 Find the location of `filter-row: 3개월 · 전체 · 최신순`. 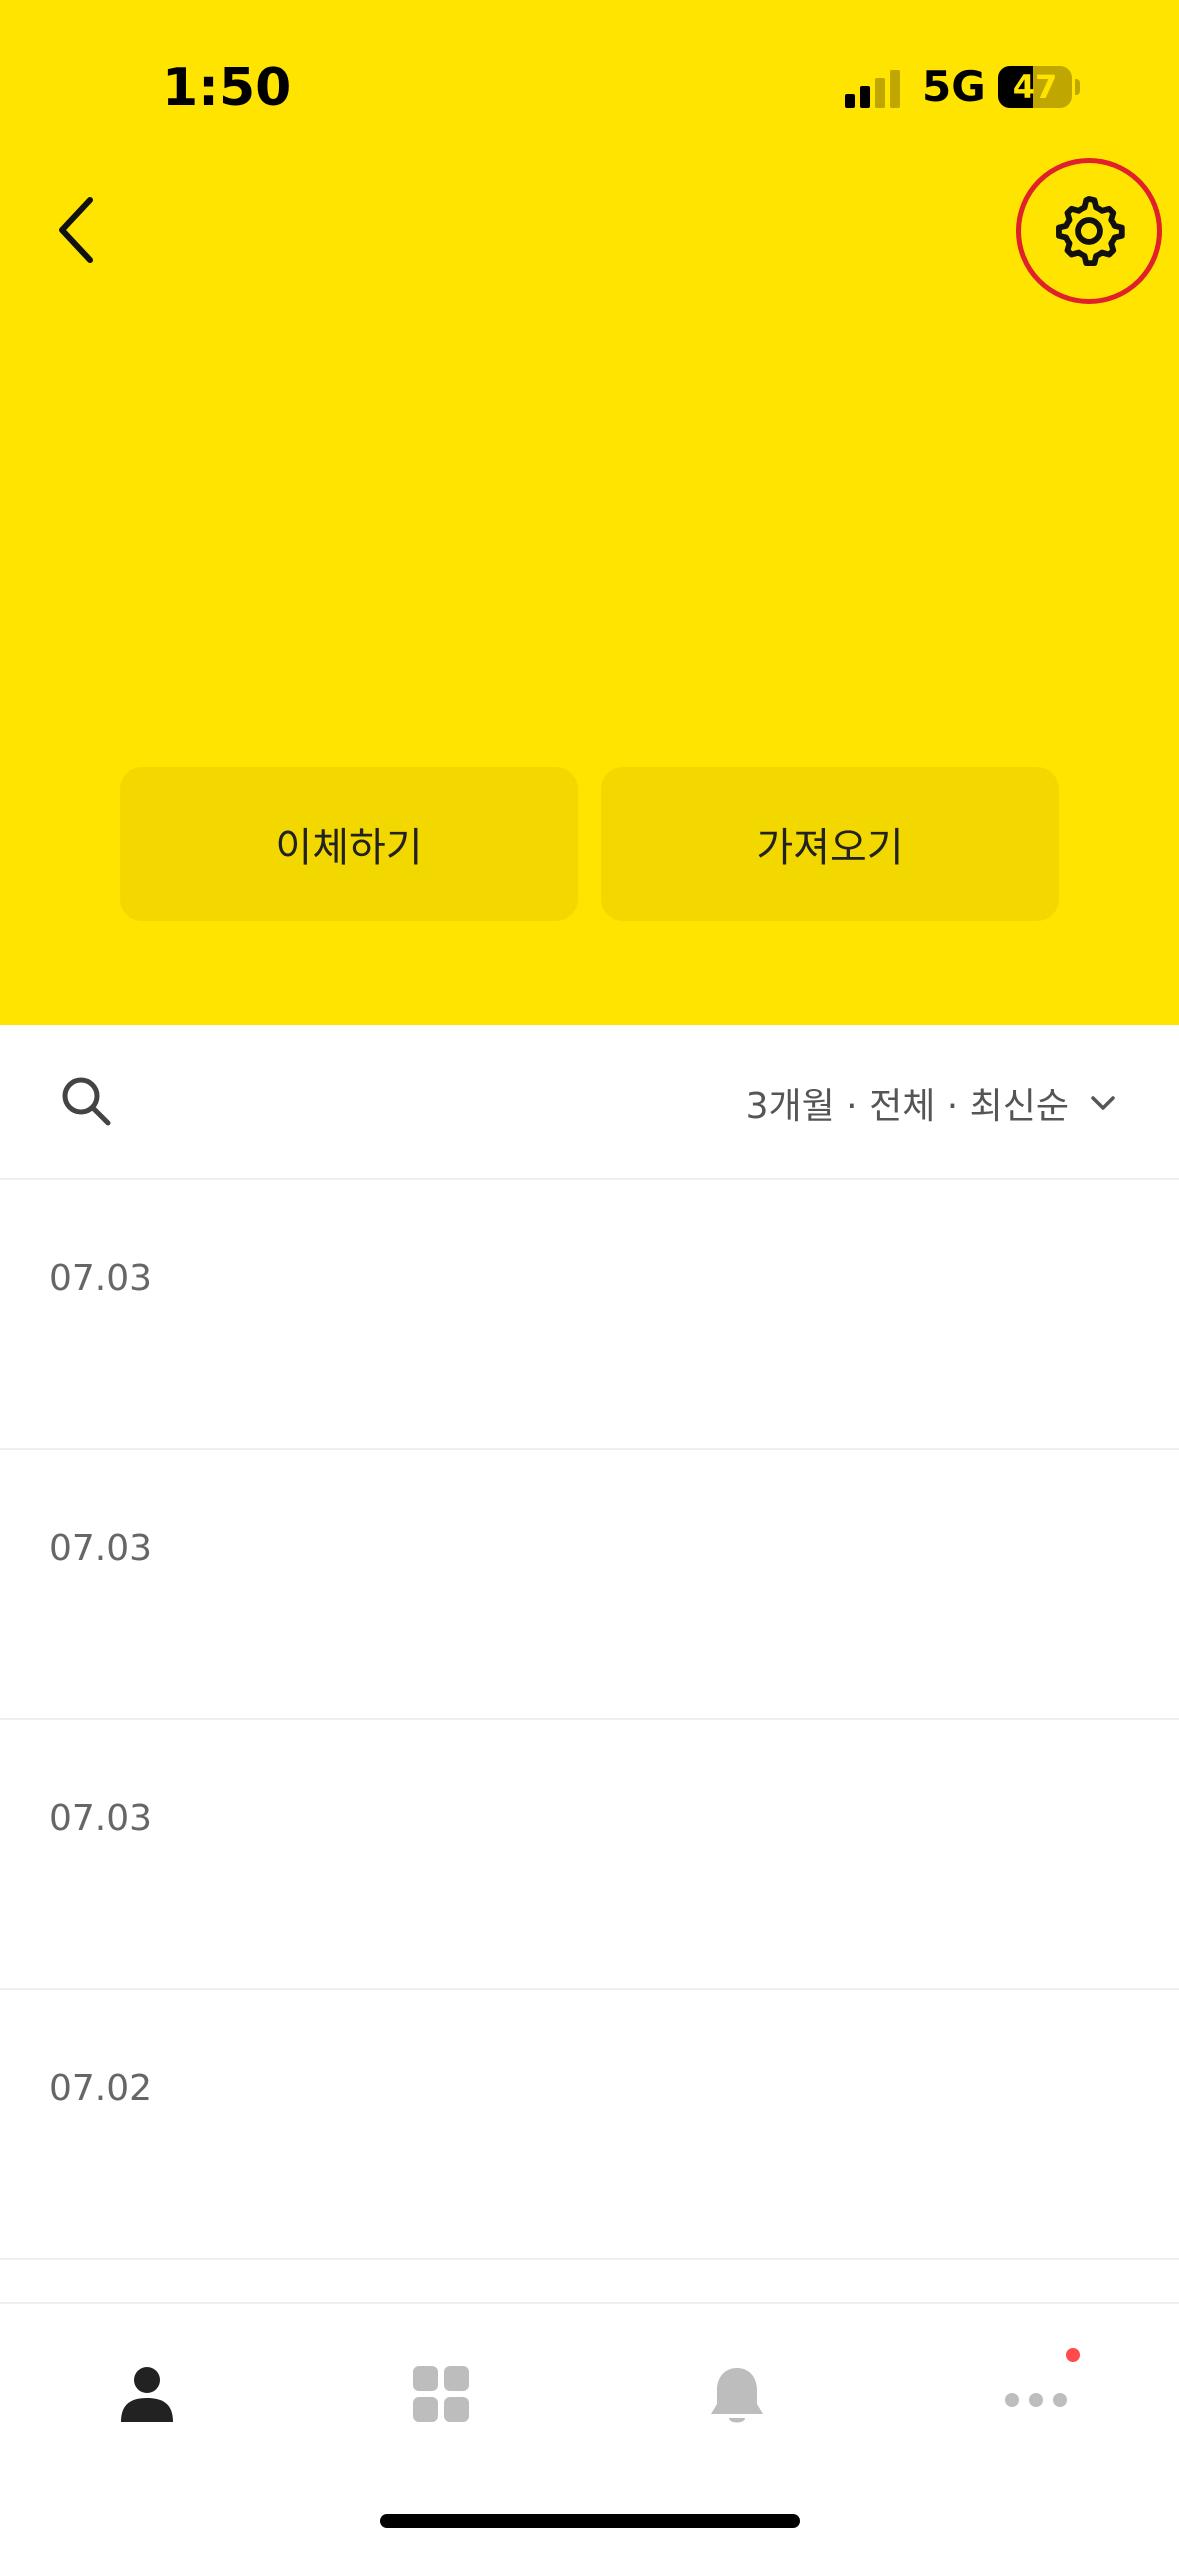

filter-row: 3개월 · 전체 · 최신순 is located at coordinates (589, 1102).